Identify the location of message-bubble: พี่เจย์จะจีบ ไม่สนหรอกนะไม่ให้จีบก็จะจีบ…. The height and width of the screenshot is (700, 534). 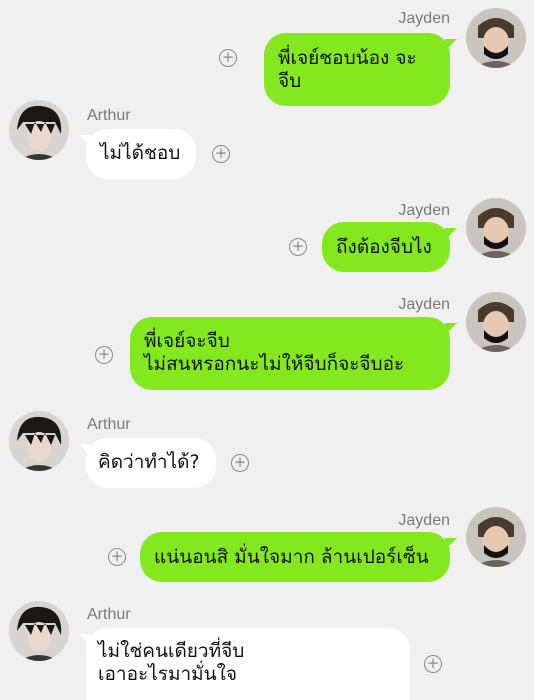
(293, 353).